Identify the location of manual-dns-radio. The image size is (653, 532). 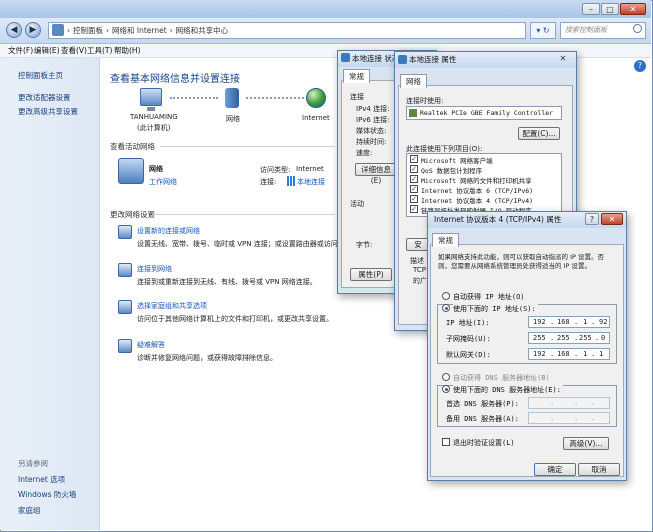
(446, 389).